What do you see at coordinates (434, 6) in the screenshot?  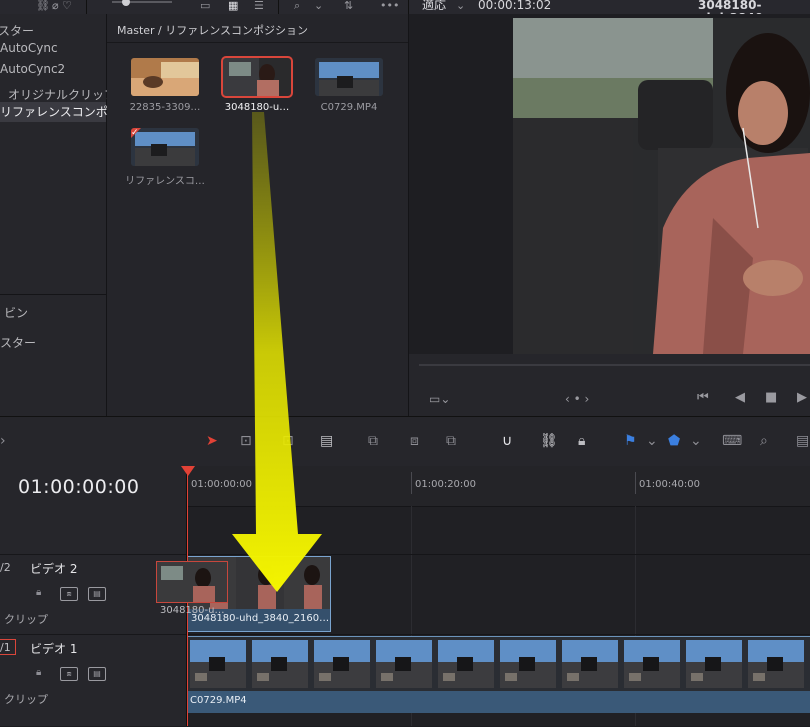 I see `zoom-fit-dropdown: 適応` at bounding box center [434, 6].